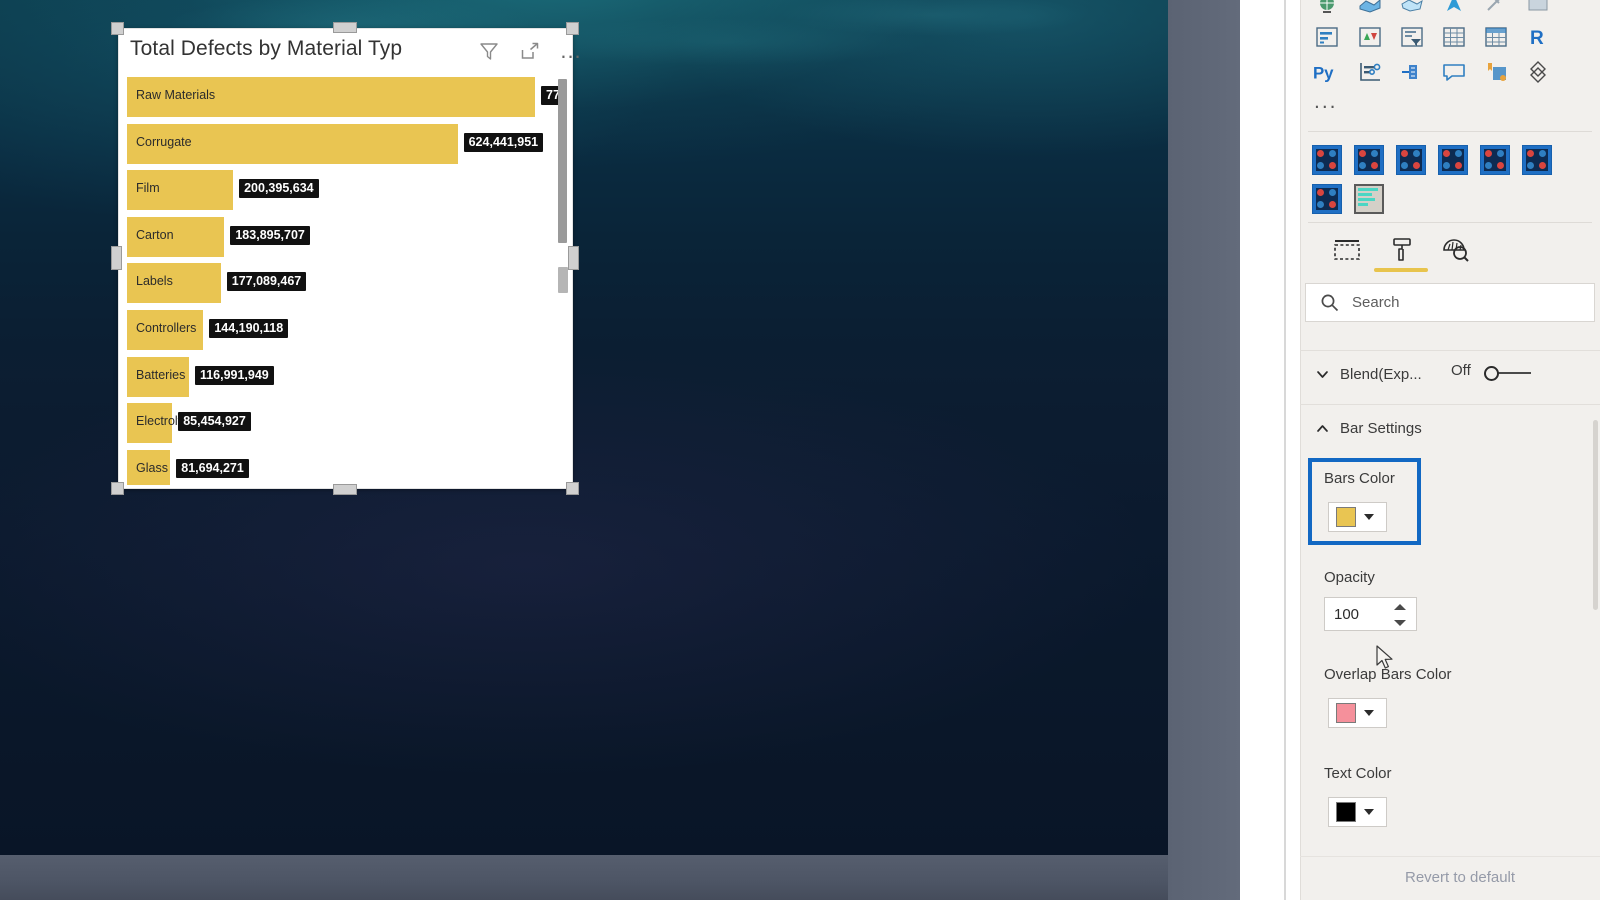 Image resolution: width=1600 pixels, height=900 pixels. I want to click on search-input: Search, so click(1450, 302).